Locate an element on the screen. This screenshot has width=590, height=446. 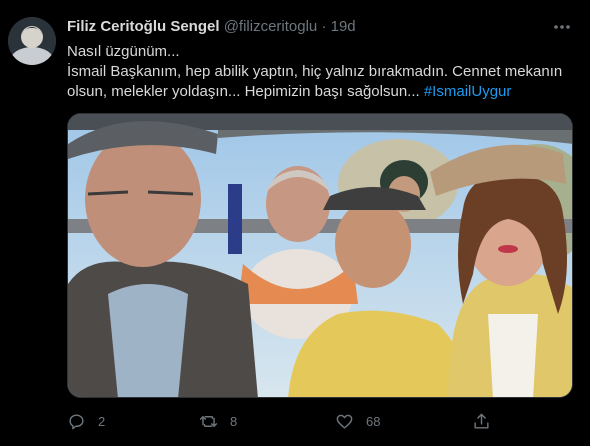
tweet-actions: 2 8 68 is located at coordinates (319, 421).